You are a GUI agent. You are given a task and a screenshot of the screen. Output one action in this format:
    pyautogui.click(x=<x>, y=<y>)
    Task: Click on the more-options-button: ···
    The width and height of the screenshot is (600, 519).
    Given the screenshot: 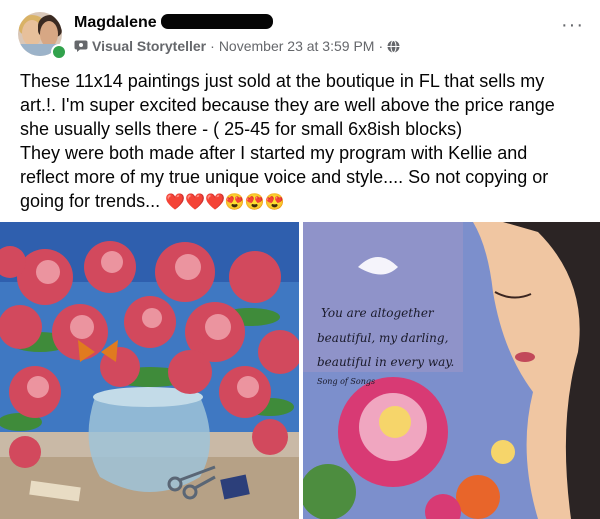 What is the action you would take?
    pyautogui.click(x=572, y=25)
    